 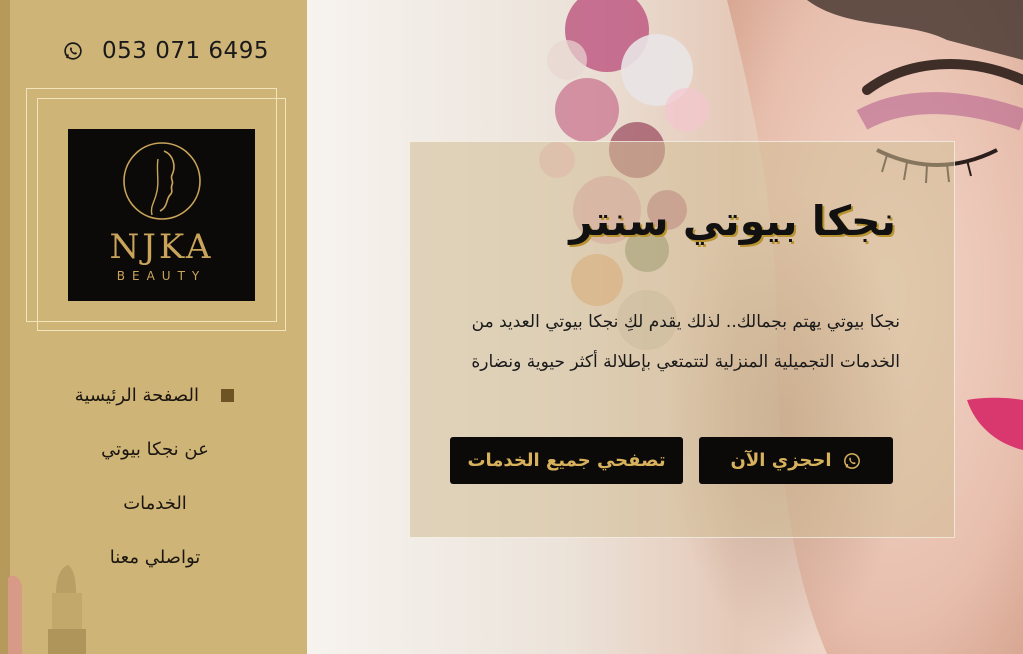 What do you see at coordinates (781, 460) in the screenshot?
I see `book-now-label: احجزي الآن` at bounding box center [781, 460].